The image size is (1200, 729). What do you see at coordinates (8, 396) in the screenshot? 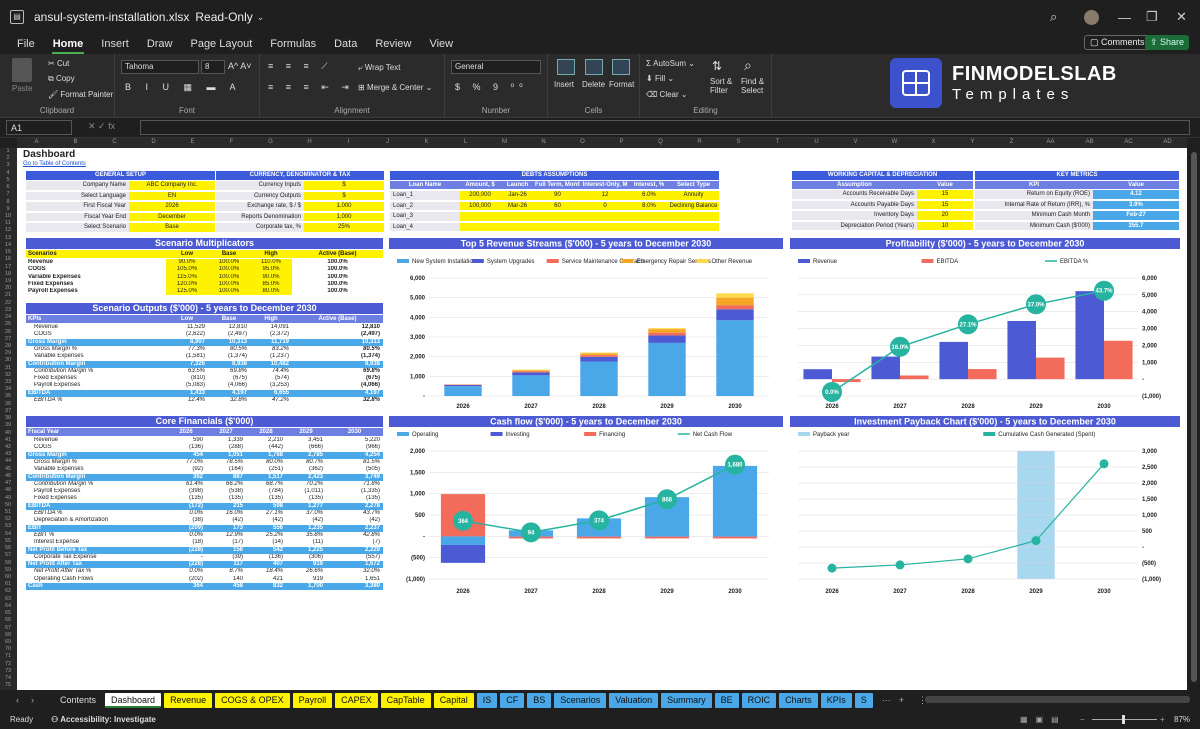
I see `row-header: 35` at bounding box center [8, 396].